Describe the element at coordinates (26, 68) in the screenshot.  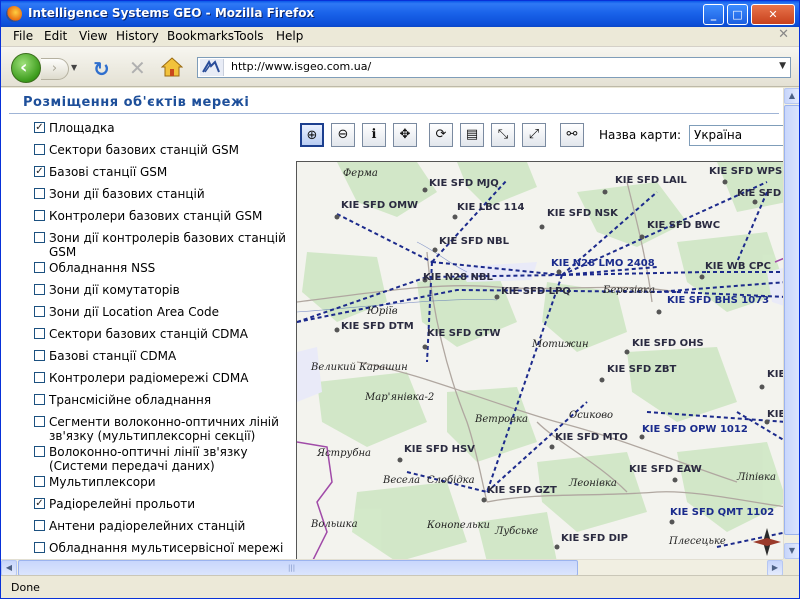
I see `back-button: ‹` at that location.